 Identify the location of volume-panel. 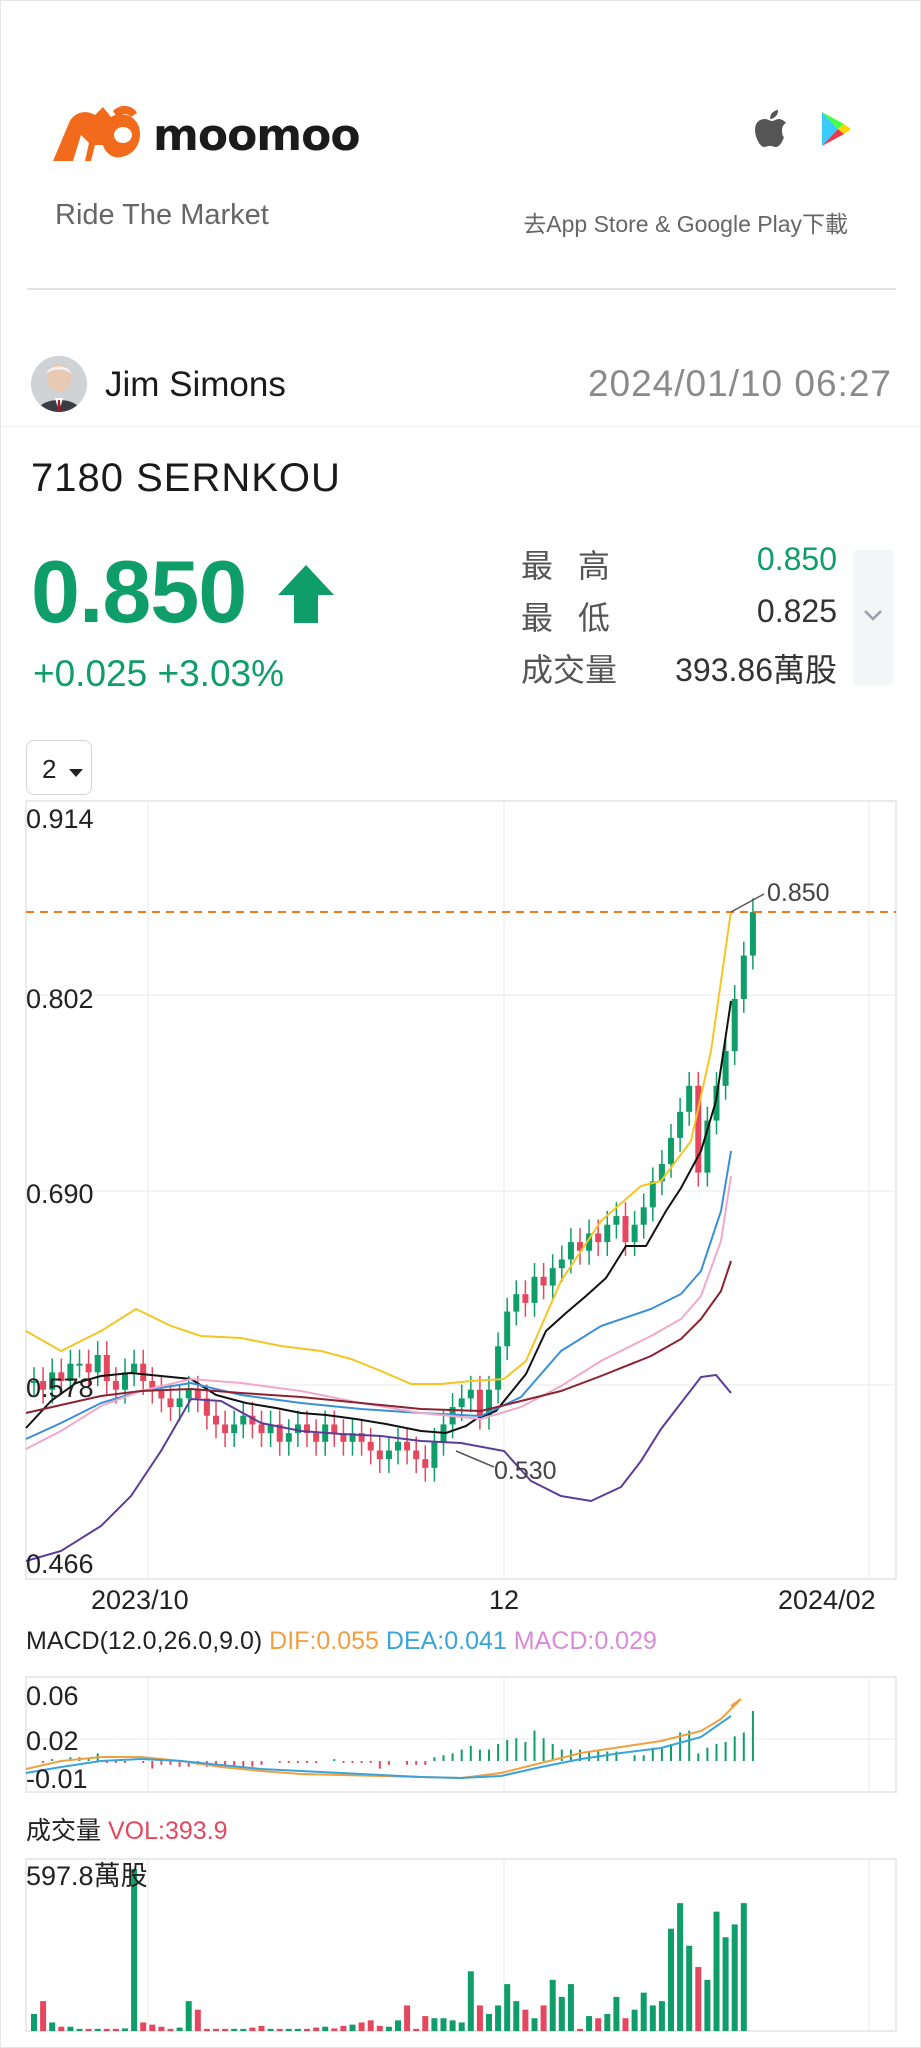
(461, 1945).